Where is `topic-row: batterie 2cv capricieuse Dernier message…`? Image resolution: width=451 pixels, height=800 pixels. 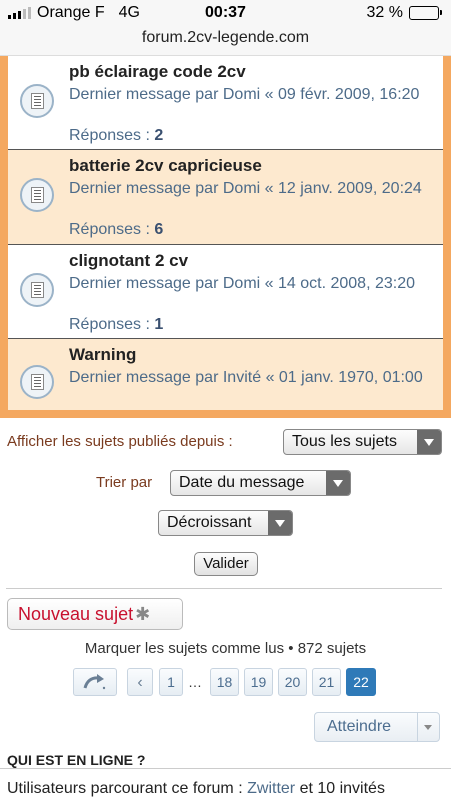 topic-row: batterie 2cv capricieuse Dernier message… is located at coordinates (225, 197).